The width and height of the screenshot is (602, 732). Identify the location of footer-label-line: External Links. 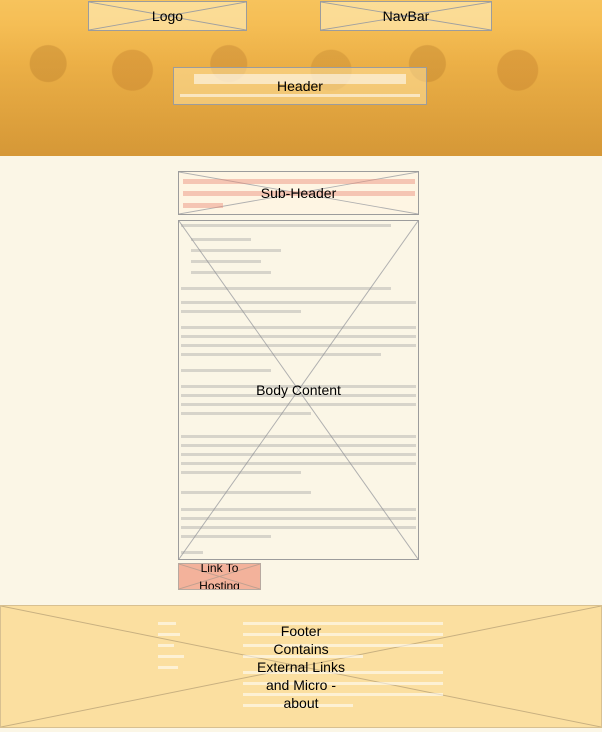
(301, 666).